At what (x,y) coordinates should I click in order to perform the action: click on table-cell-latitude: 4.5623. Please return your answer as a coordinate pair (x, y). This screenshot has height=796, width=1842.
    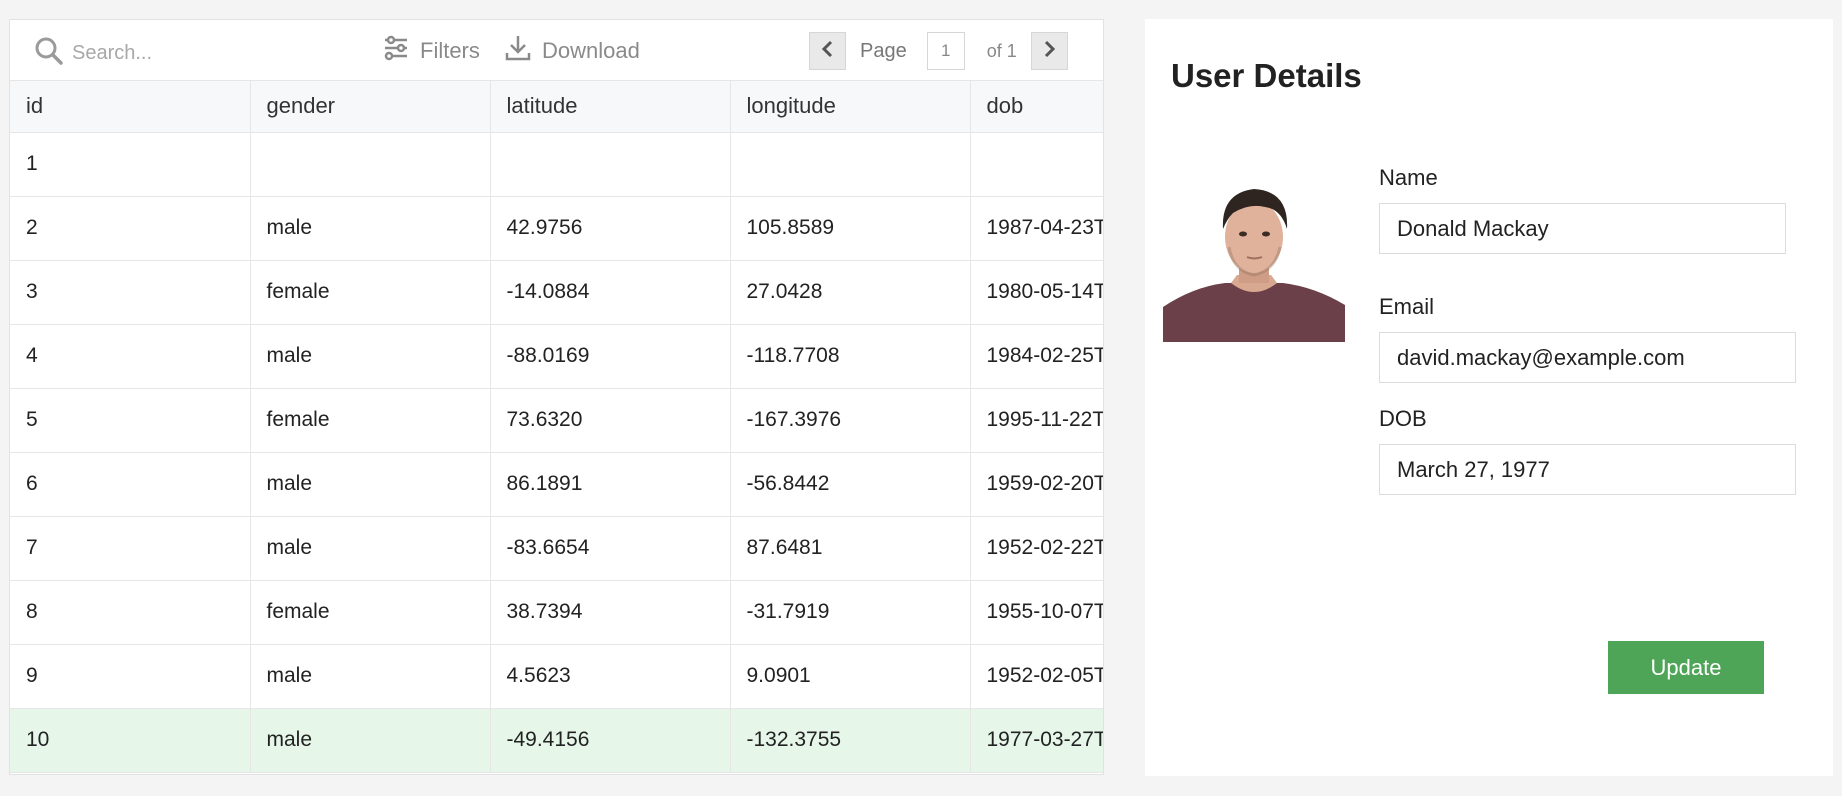
    Looking at the image, I should click on (610, 676).